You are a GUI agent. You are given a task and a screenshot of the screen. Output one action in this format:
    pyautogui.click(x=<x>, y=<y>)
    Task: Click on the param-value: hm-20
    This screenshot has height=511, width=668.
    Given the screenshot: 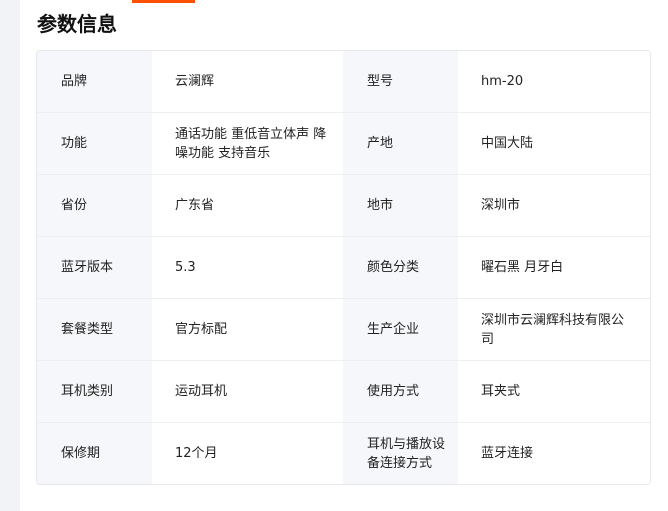 What is the action you would take?
    pyautogui.click(x=554, y=81)
    